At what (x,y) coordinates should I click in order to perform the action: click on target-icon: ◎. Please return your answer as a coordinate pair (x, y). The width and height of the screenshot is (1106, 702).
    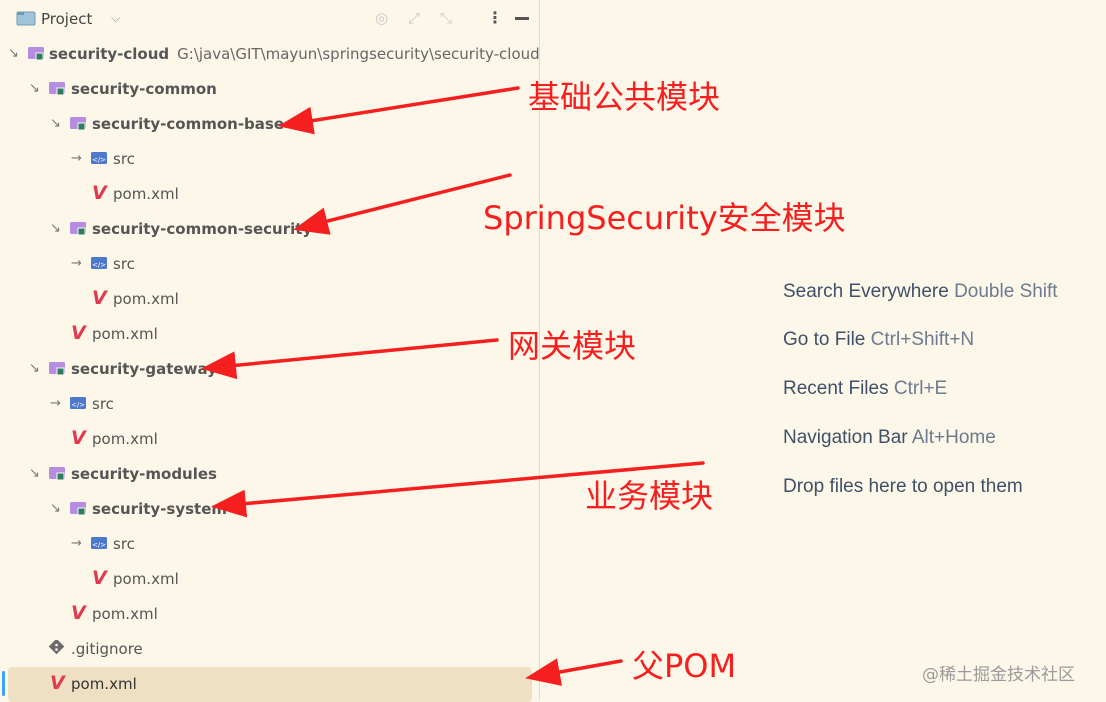
    Looking at the image, I should click on (381, 18).